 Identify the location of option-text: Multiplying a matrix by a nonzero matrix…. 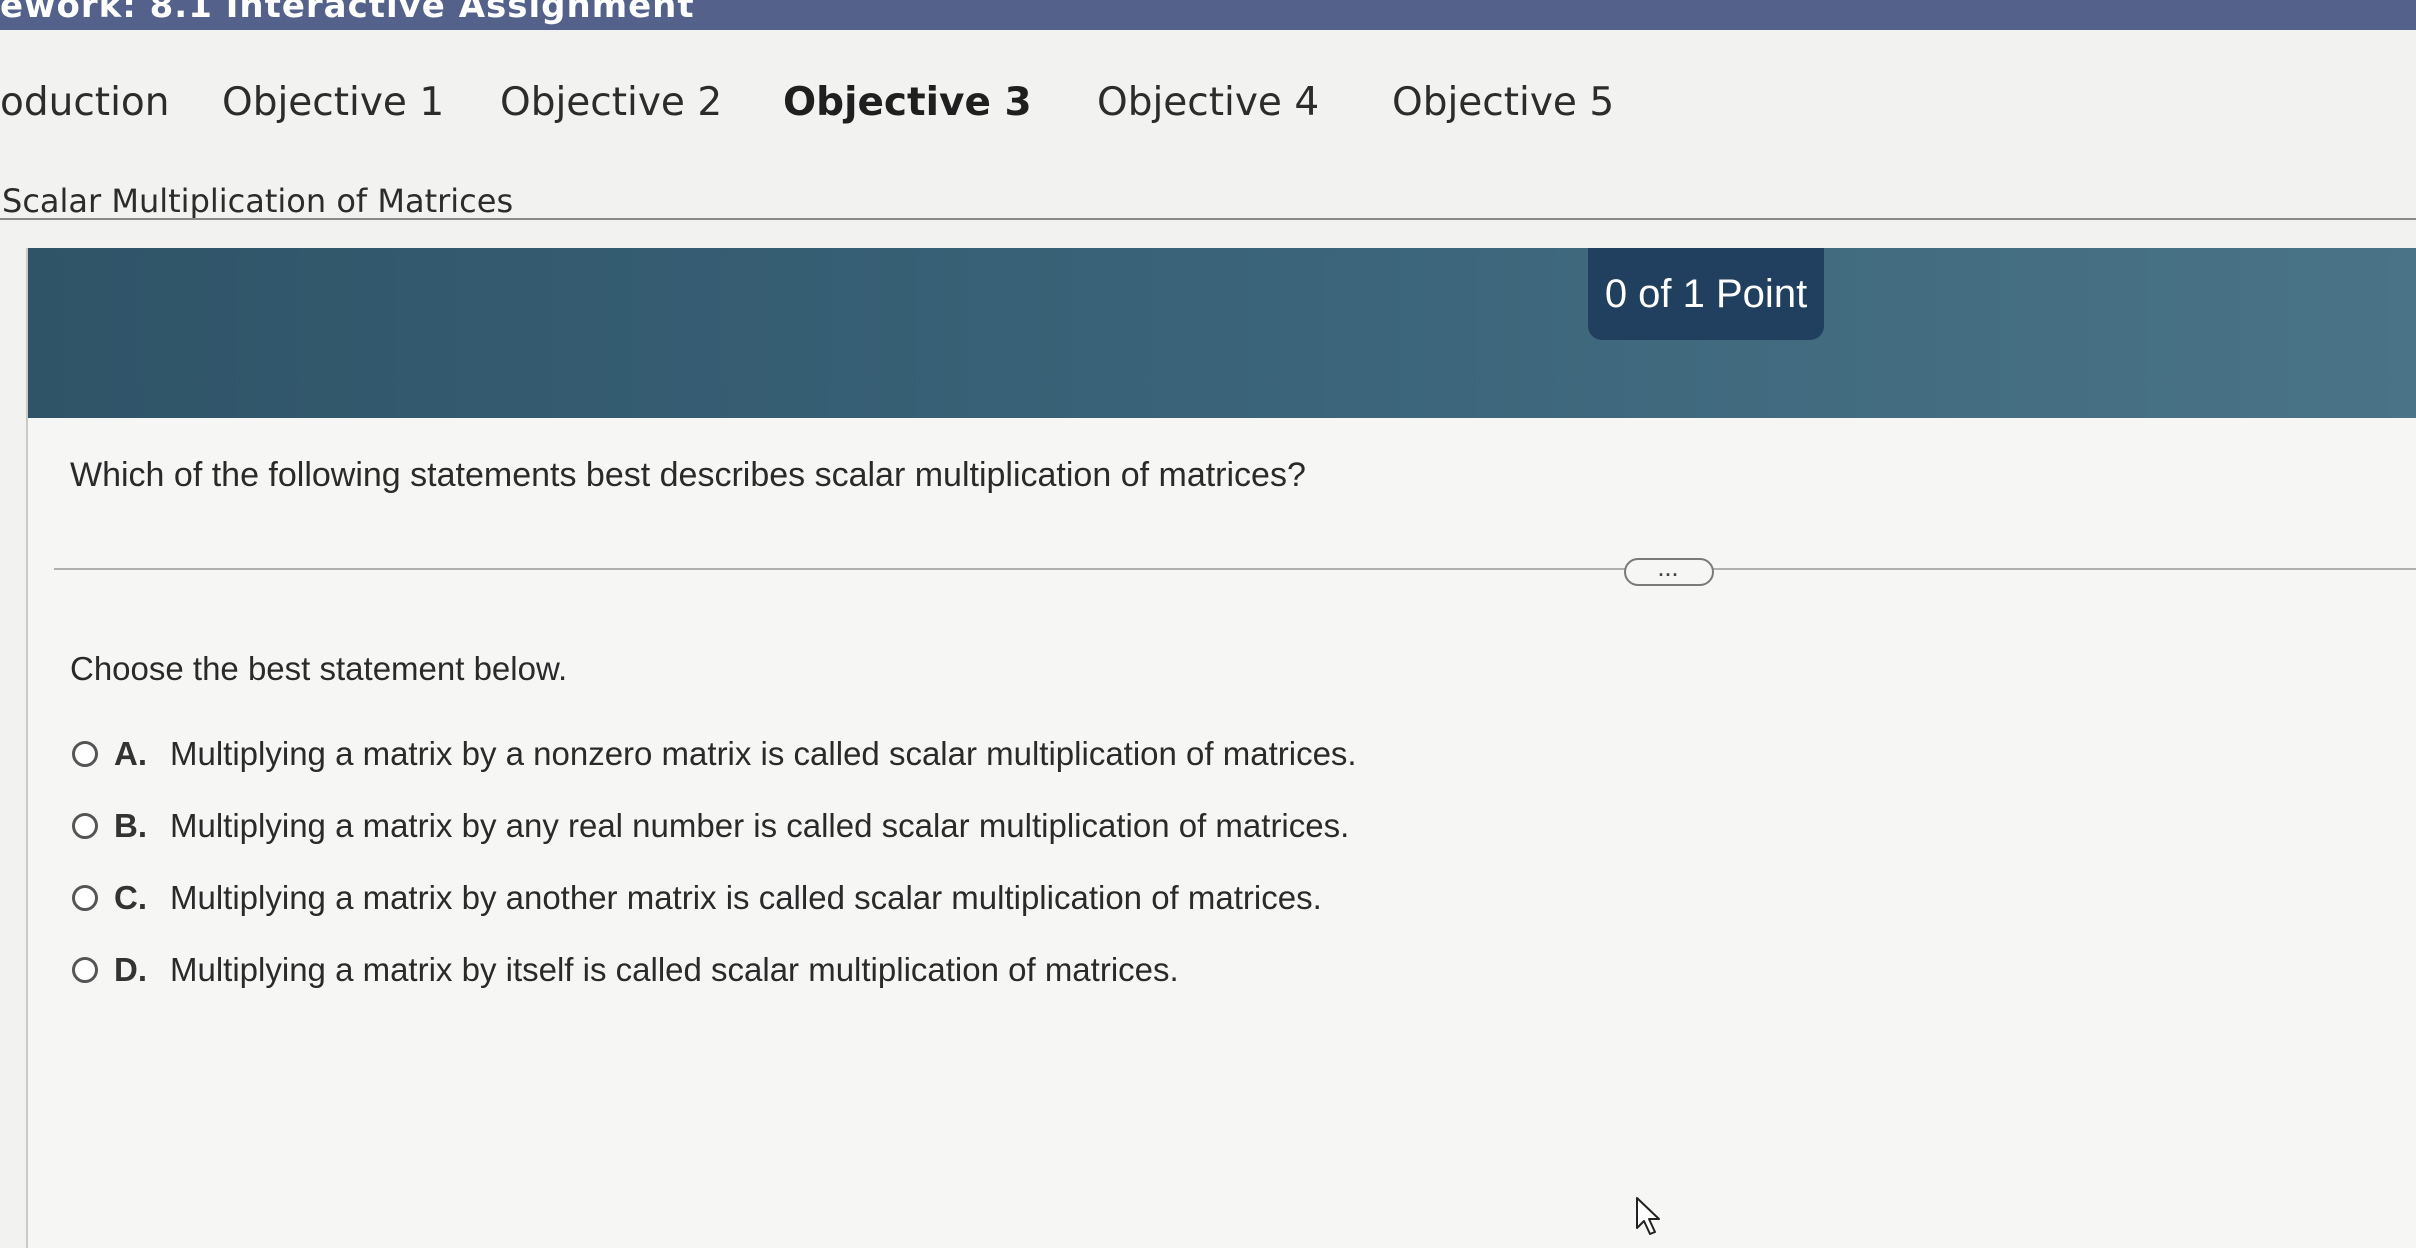
(763, 753).